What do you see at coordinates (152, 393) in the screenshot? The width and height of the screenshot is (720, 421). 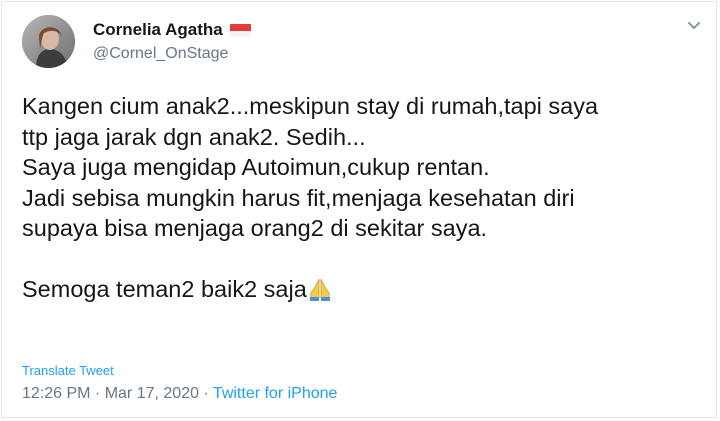 I see `tweet-date: Mar 17, 2020` at bounding box center [152, 393].